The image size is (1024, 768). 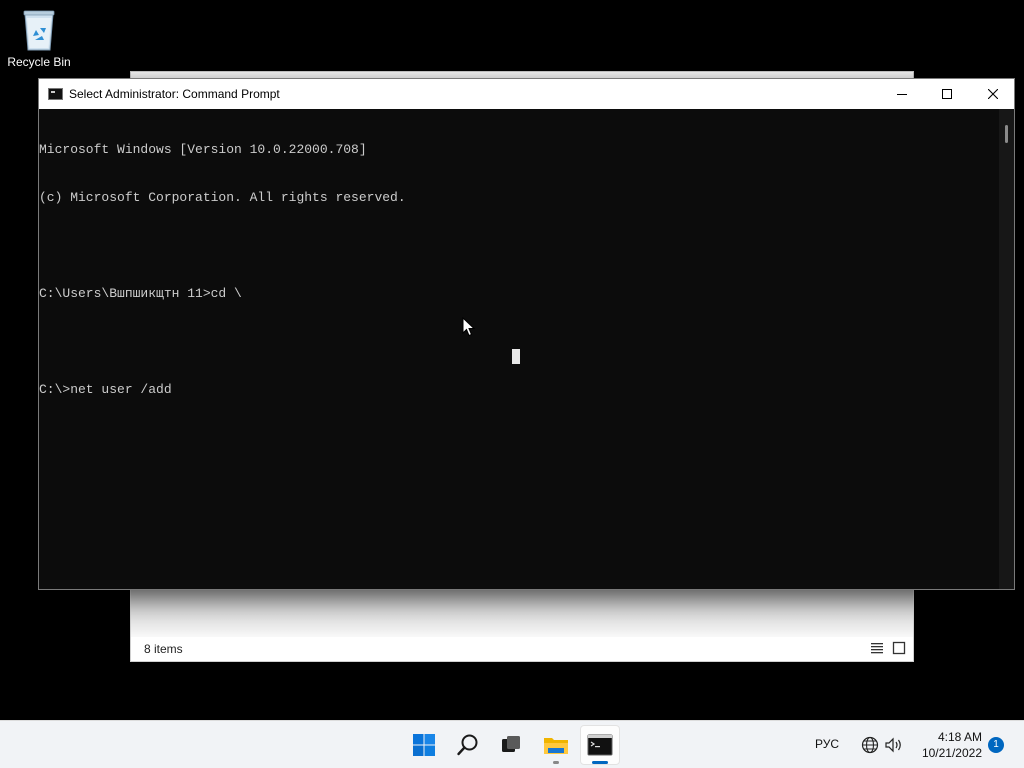 I want to click on mouse-pointer-icon, so click(x=469, y=327).